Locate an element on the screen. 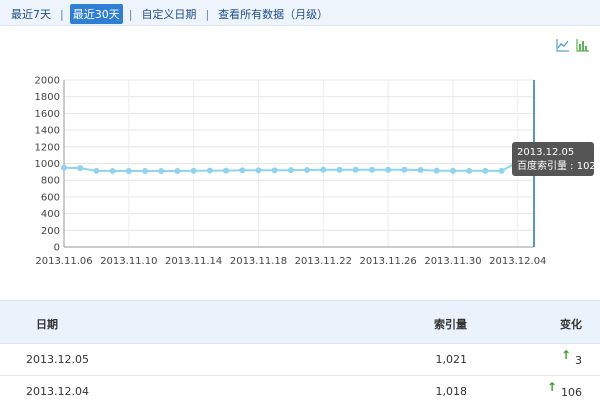 This screenshot has height=402, width=600. row-change: ↑ 3 is located at coordinates (571, 357).